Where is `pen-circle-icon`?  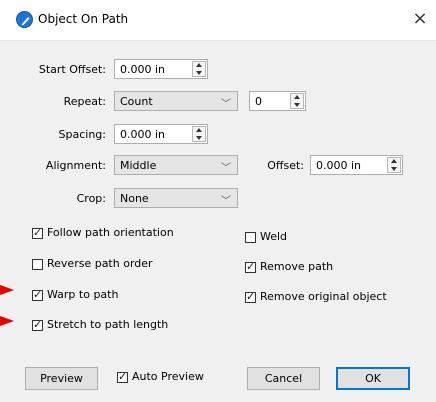 pen-circle-icon is located at coordinates (24, 19).